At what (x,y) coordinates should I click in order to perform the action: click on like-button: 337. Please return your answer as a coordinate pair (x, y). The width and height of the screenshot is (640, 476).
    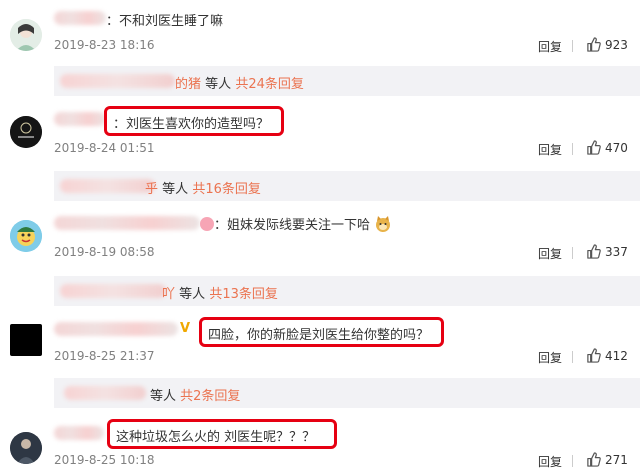
    Looking at the image, I should click on (607, 251).